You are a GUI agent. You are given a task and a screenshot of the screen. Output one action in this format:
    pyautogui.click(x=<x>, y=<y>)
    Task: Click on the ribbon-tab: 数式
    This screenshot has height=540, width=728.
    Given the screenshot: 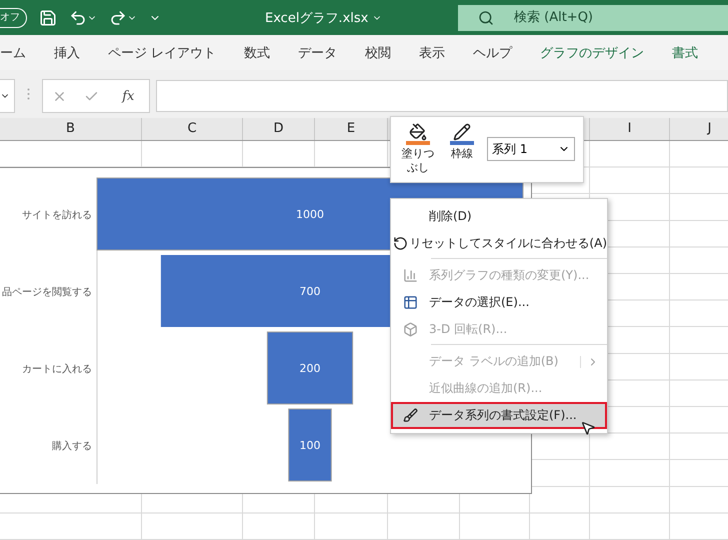 What is the action you would take?
    pyautogui.click(x=257, y=52)
    